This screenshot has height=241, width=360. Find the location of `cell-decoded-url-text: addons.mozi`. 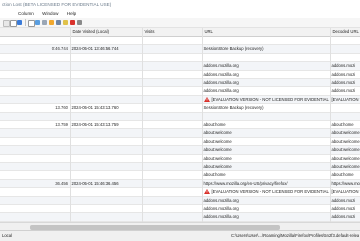

cell-decoded-url-text: addons.mozi is located at coordinates (344, 82).